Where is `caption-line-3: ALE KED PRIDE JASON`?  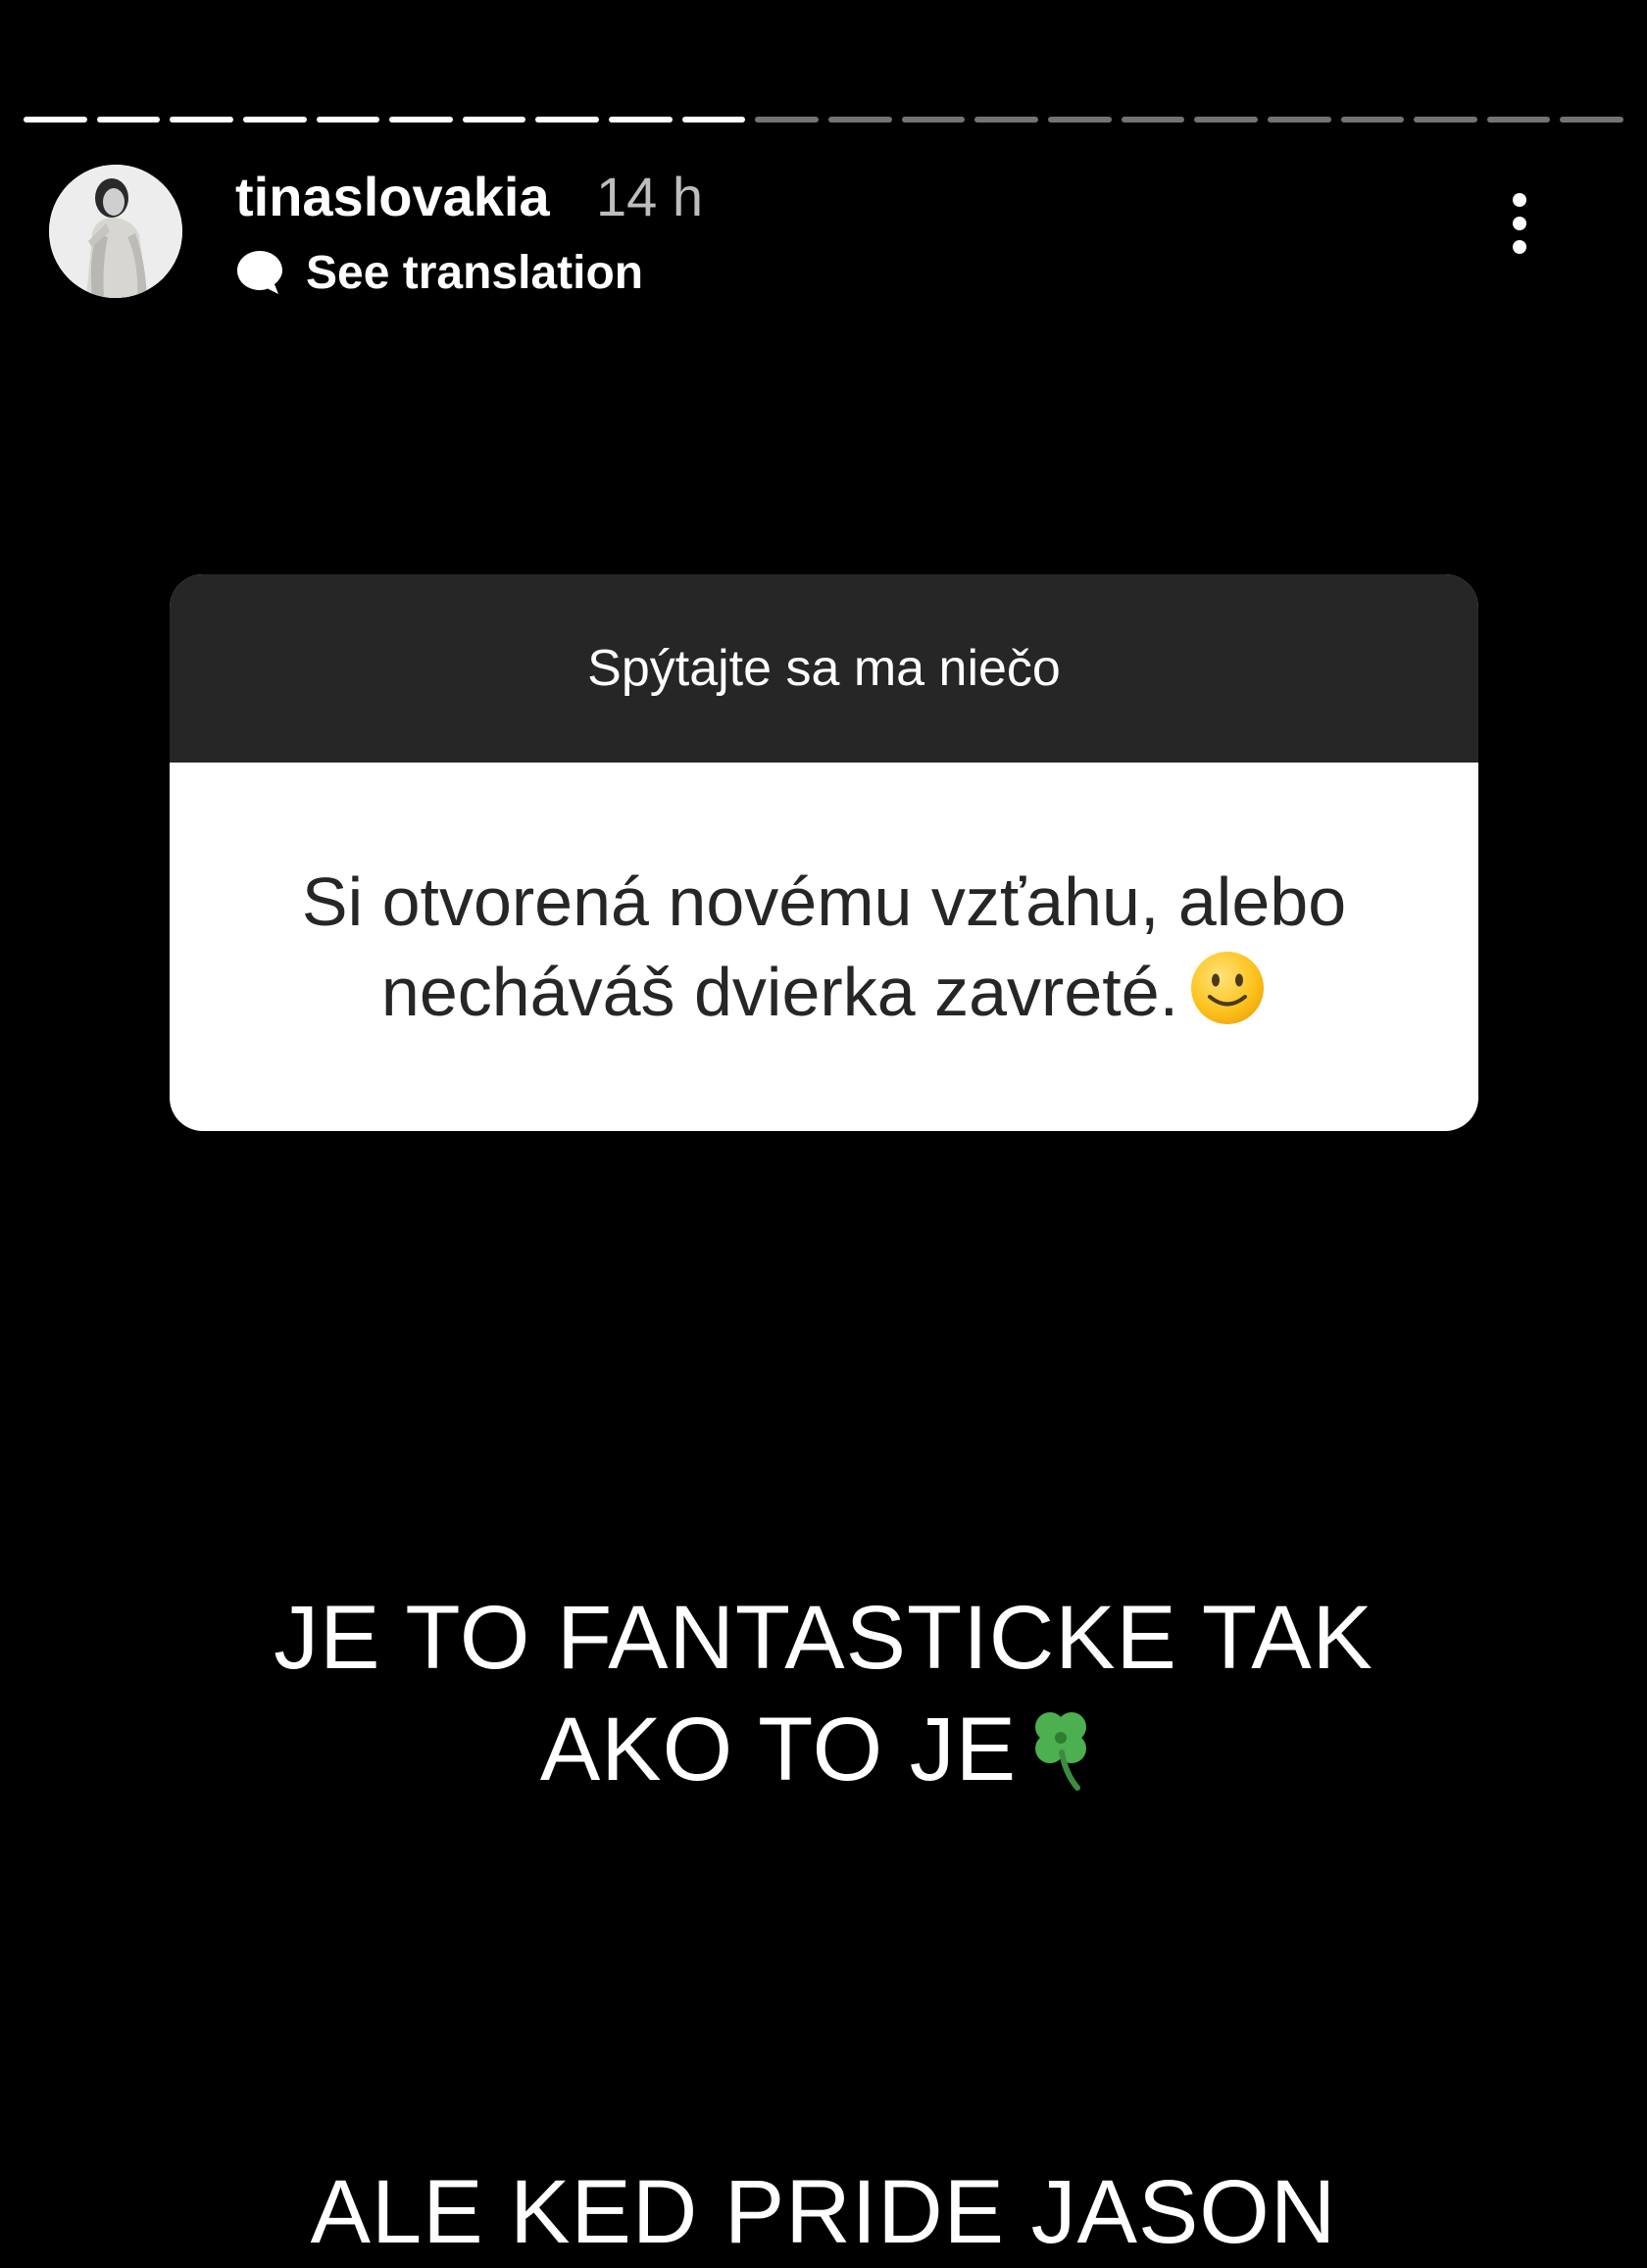 caption-line-3: ALE KED PRIDE JASON is located at coordinates (824, 2212).